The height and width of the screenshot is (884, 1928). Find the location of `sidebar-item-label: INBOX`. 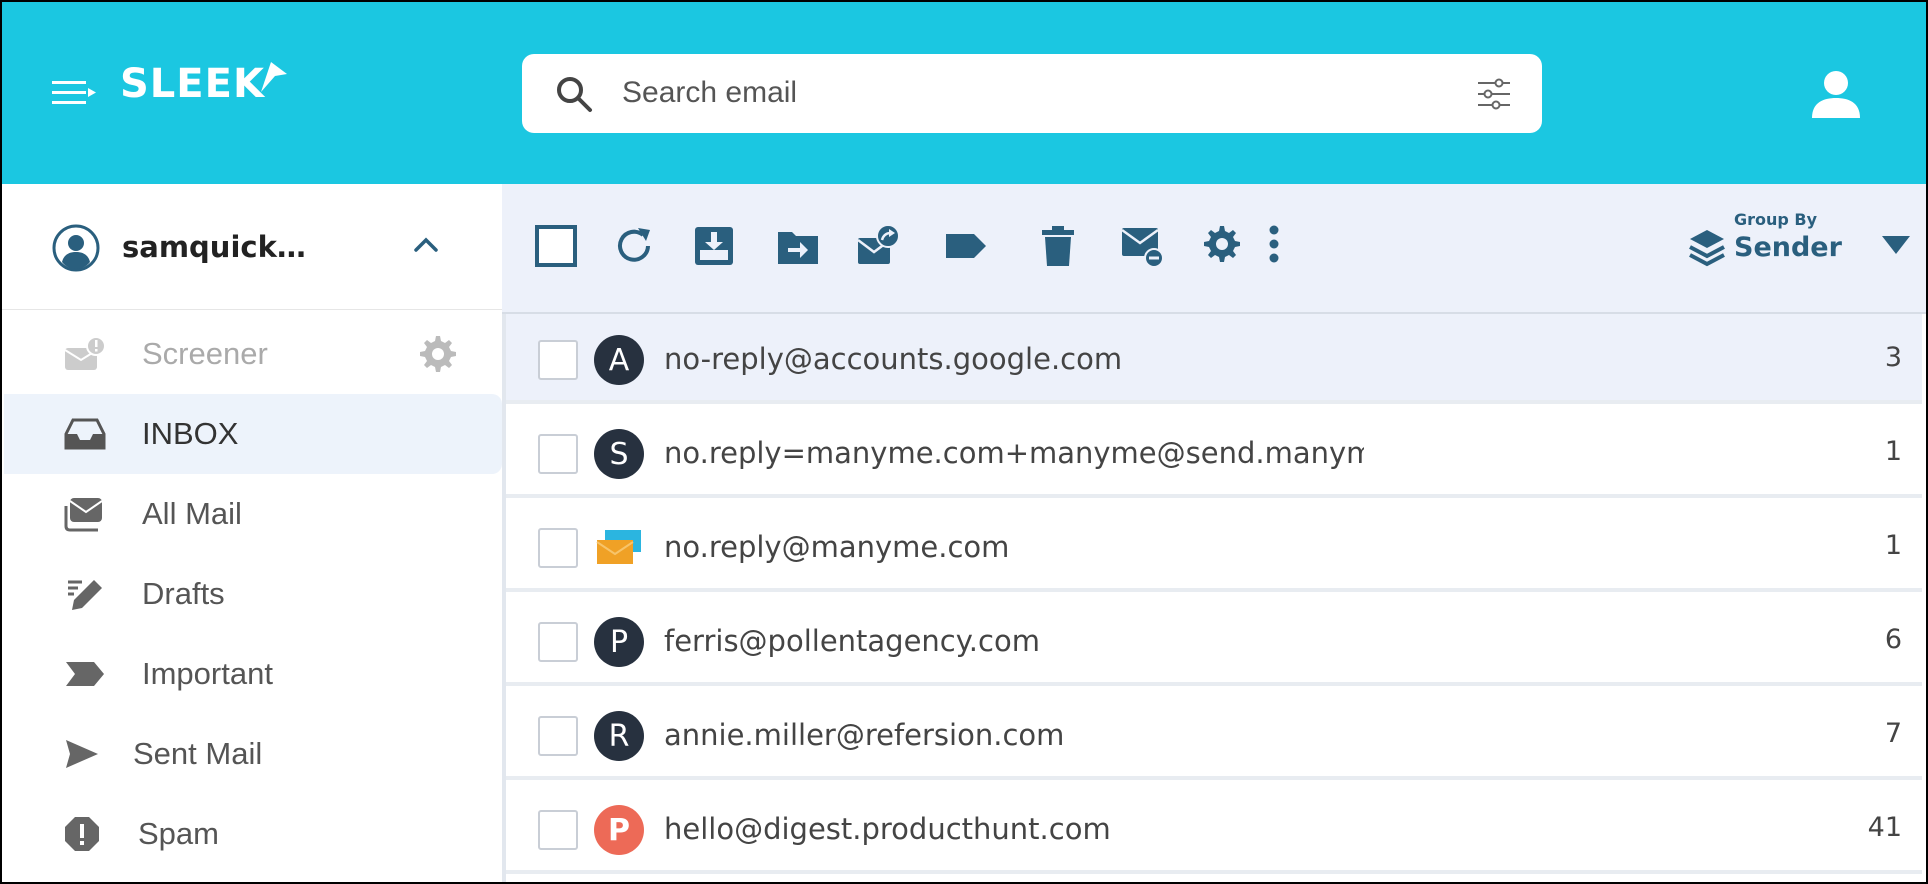

sidebar-item-label: INBOX is located at coordinates (190, 433).